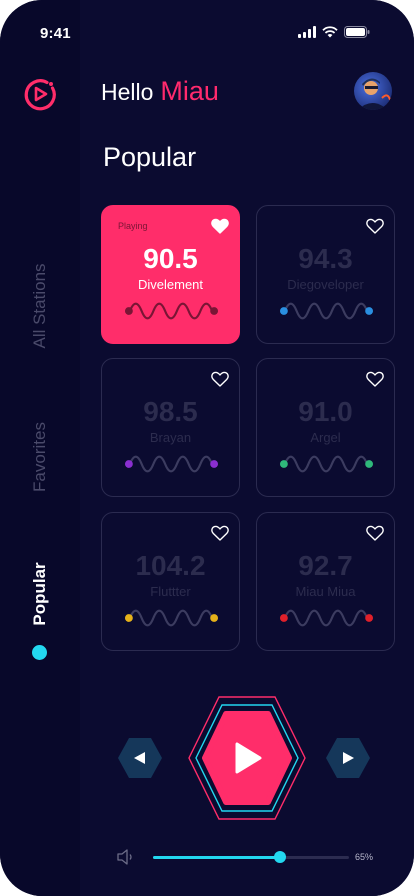 The image size is (414, 896). Describe the element at coordinates (325, 284) in the screenshot. I see `station-name: Diegoveloper` at that location.